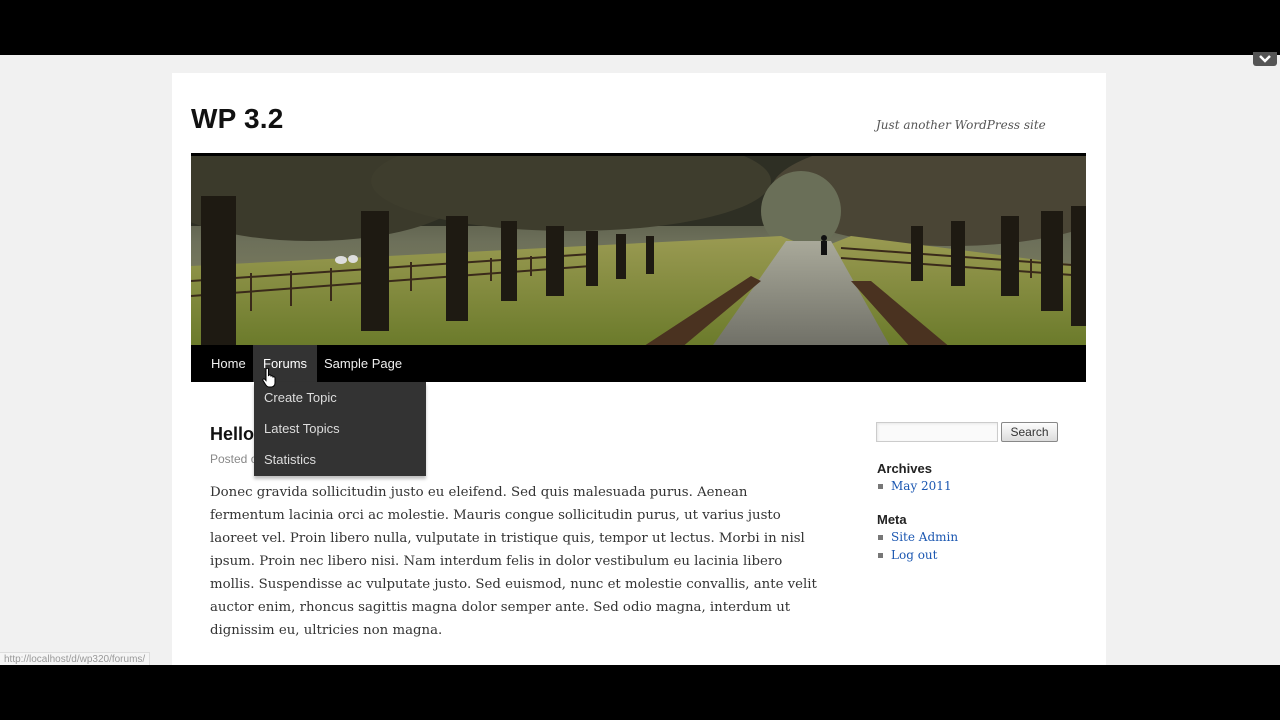 Image resolution: width=1280 pixels, height=720 pixels. Describe the element at coordinates (892, 519) in the screenshot. I see `meta-widget-title: Meta` at that location.